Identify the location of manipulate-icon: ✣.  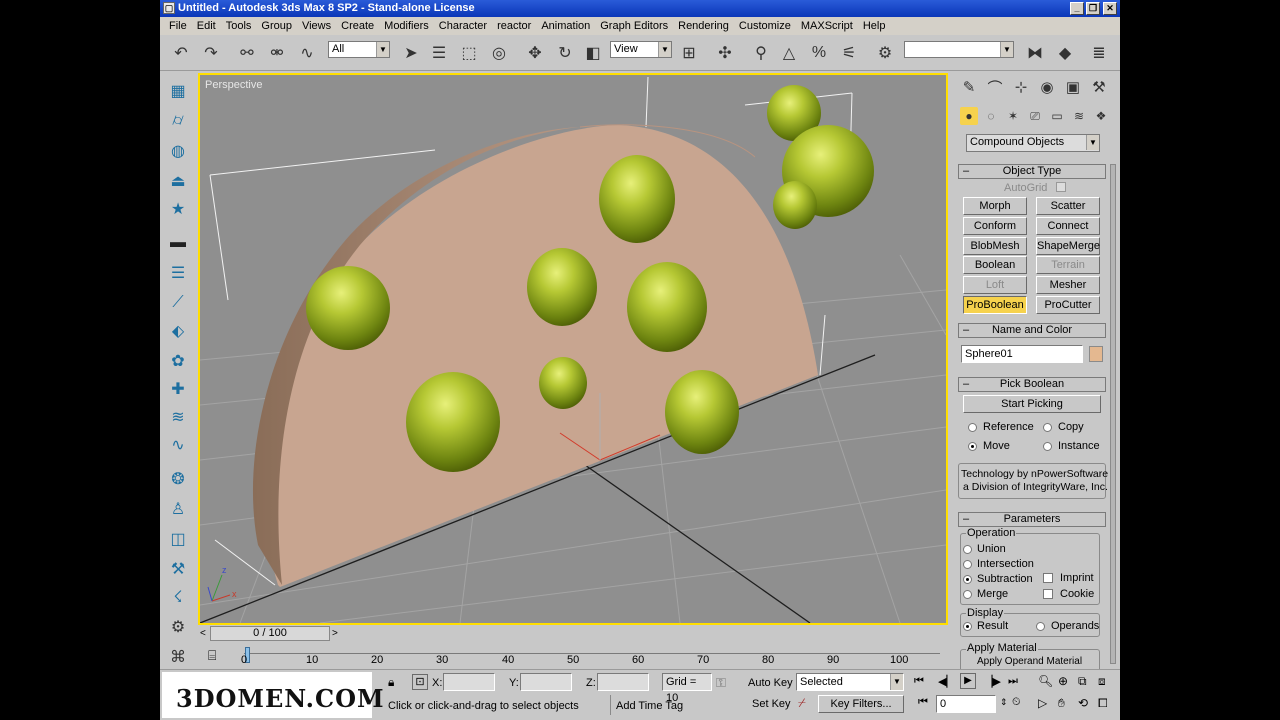
(725, 53).